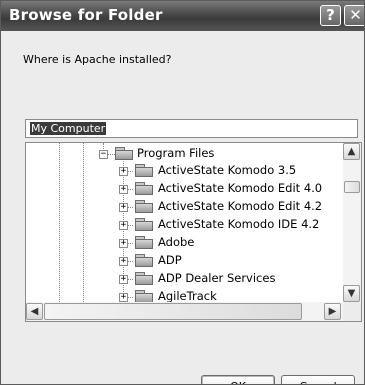 The width and height of the screenshot is (365, 385). I want to click on vertical-scrollbar: ▲ ▼, so click(352, 222).